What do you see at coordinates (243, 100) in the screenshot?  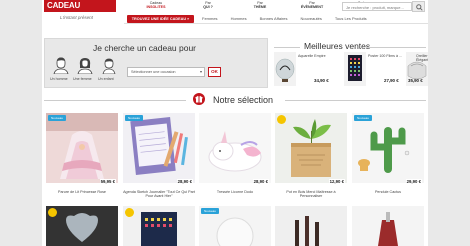 I see `selection-title: Notre sélection` at bounding box center [243, 100].